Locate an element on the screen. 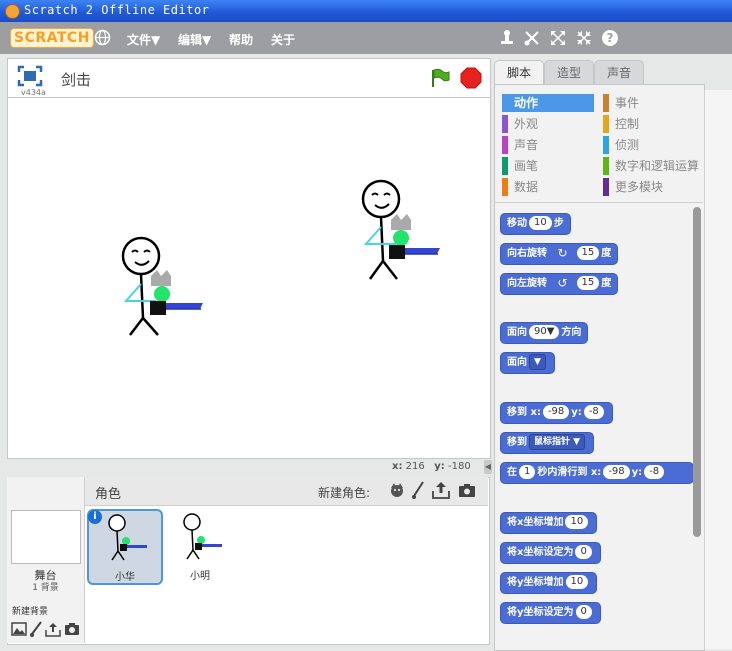 The image size is (732, 651). block-move-steps: 移动 10 步 is located at coordinates (535, 224).